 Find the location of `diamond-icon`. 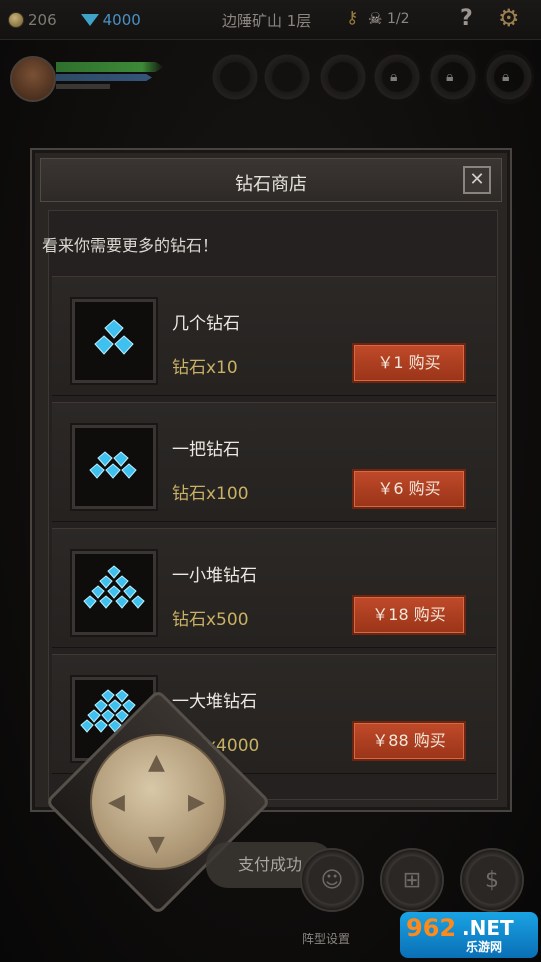

diamond-icon is located at coordinates (89, 19).